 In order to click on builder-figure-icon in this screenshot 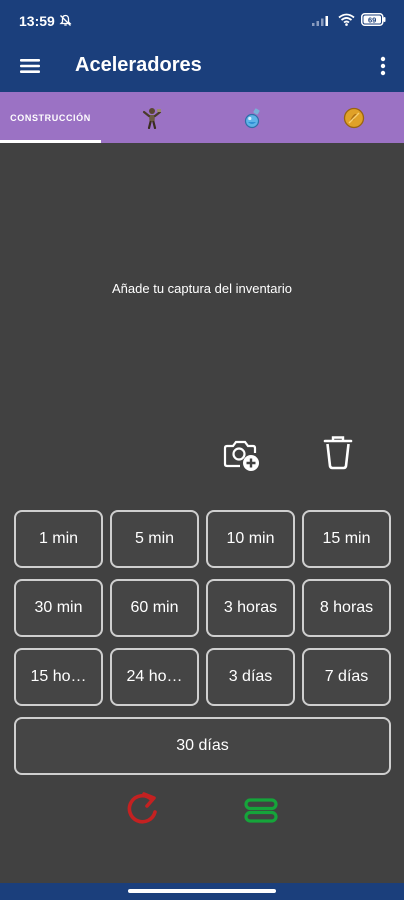, I will do `click(151, 118)`.